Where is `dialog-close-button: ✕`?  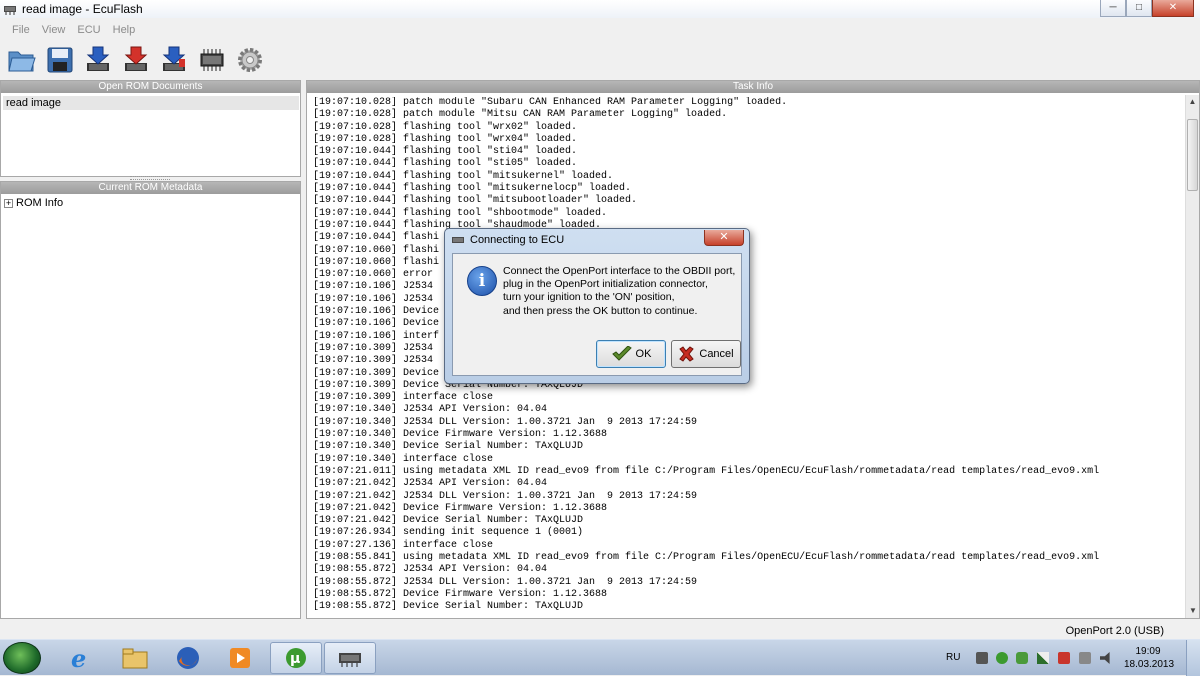 dialog-close-button: ✕ is located at coordinates (724, 238).